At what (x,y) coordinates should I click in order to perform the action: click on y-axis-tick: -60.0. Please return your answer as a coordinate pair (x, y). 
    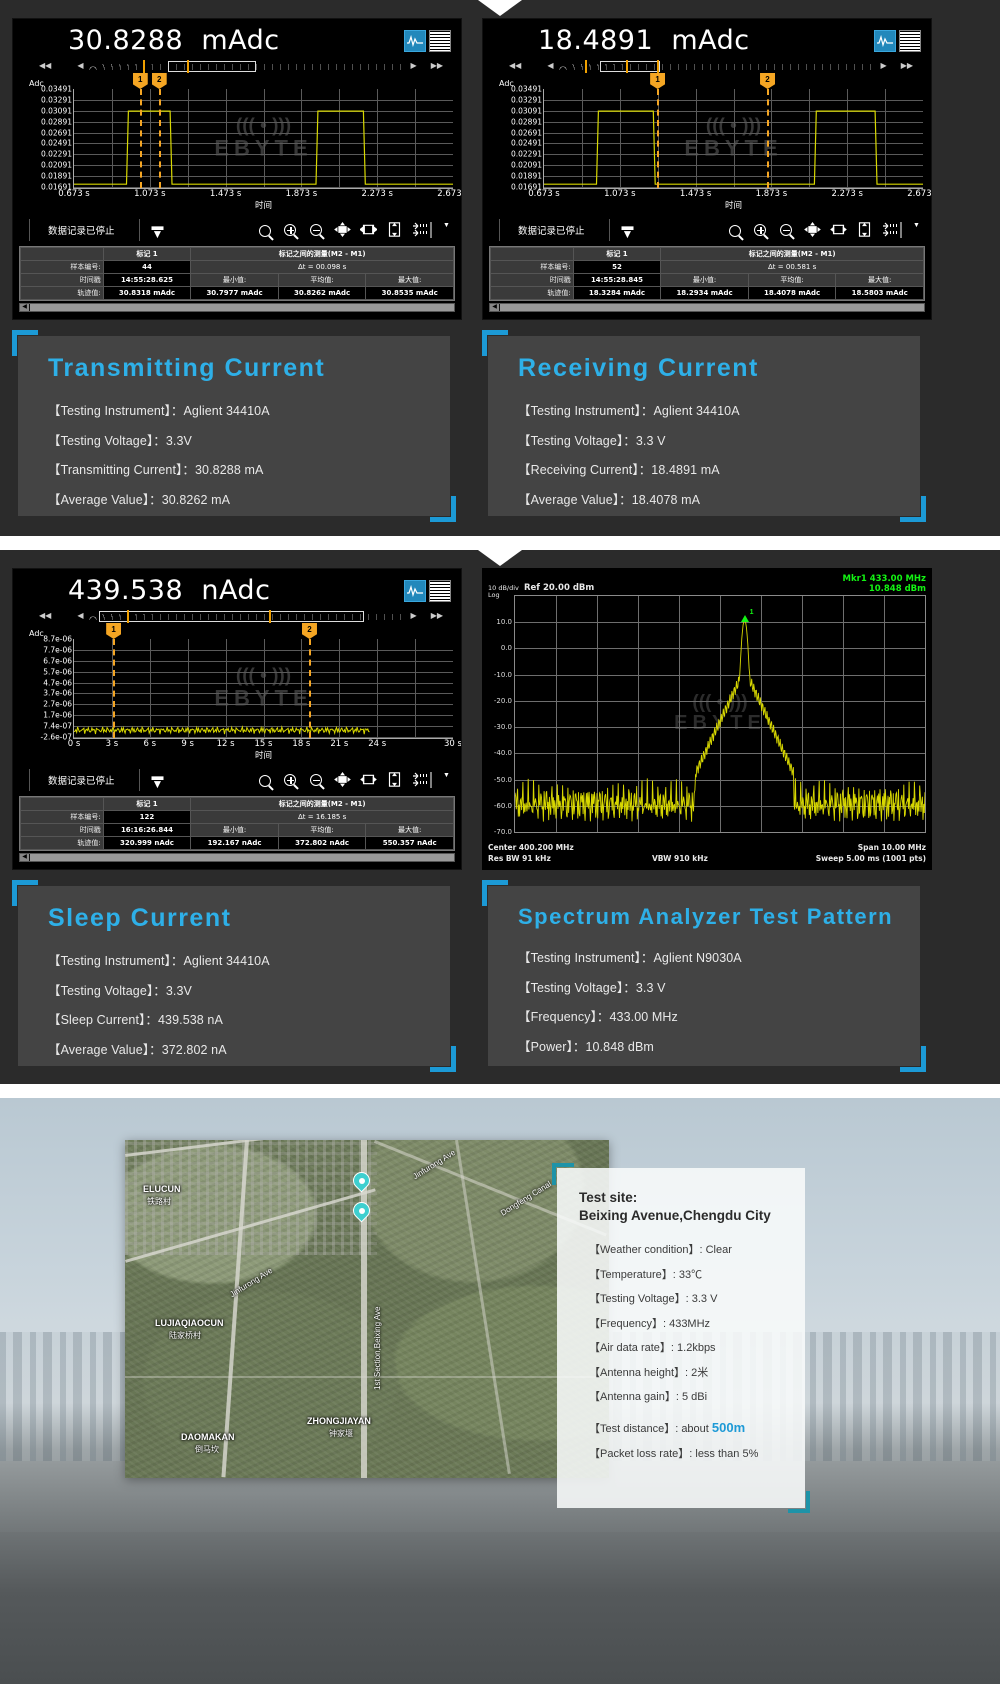
    Looking at the image, I should click on (502, 805).